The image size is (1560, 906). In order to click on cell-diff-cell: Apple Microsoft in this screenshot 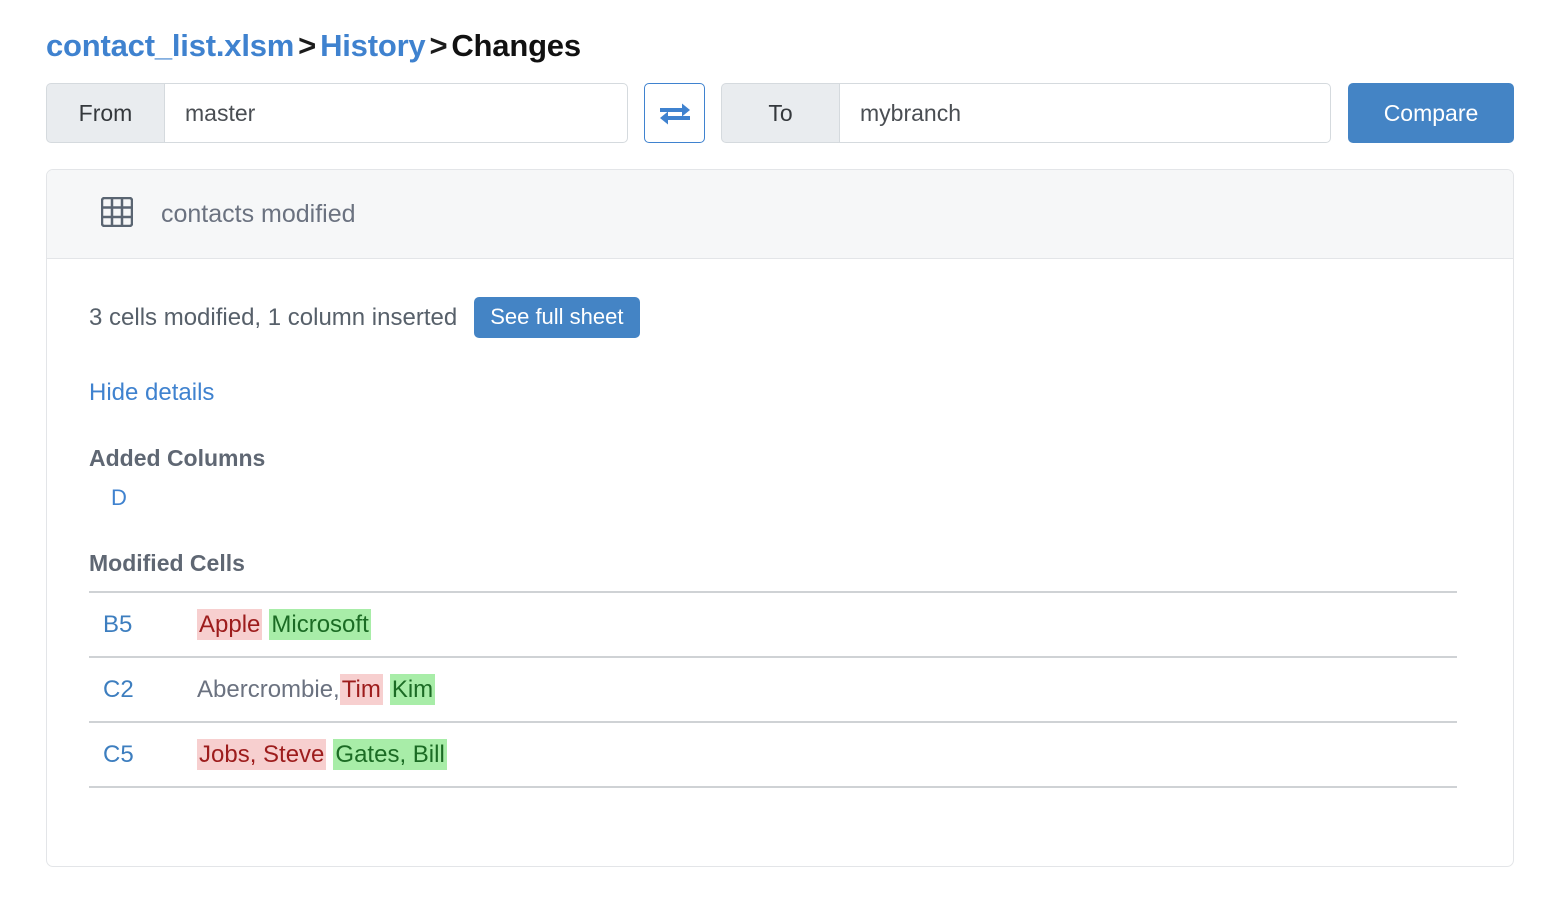, I will do `click(827, 624)`.